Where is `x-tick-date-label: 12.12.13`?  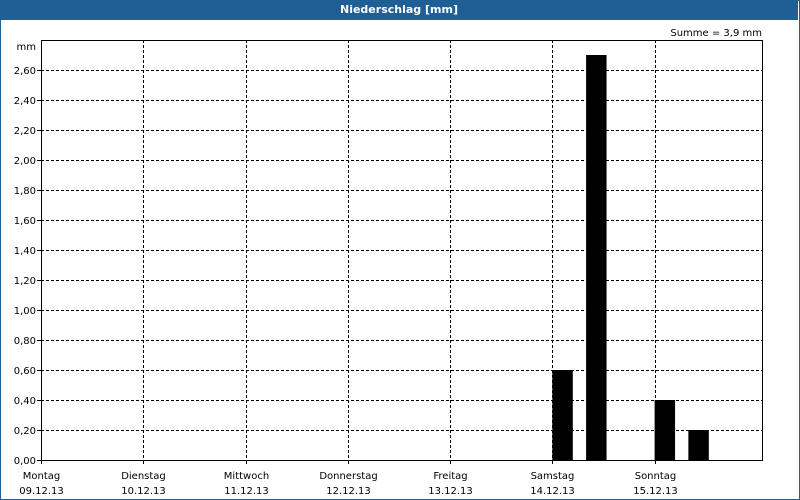 x-tick-date-label: 12.12.13 is located at coordinates (348, 491).